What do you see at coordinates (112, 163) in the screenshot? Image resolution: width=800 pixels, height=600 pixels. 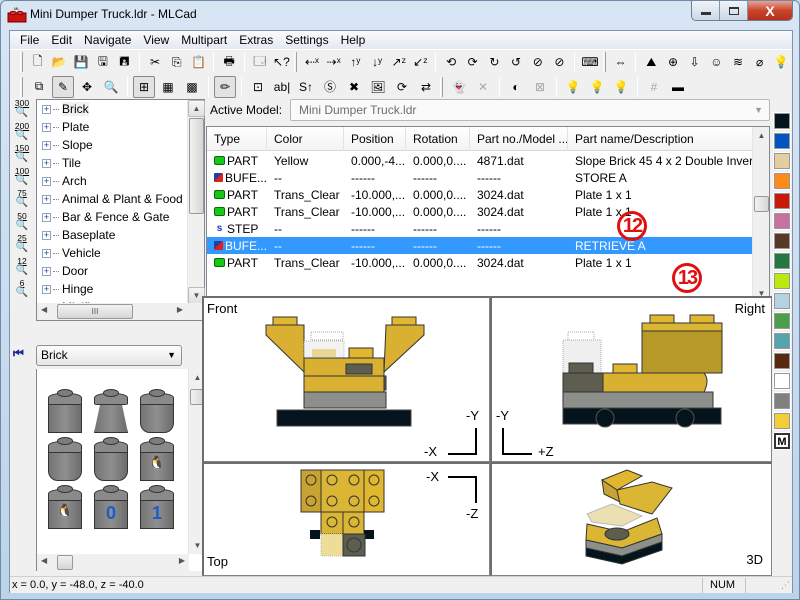 I see `tree-item: + Tile` at bounding box center [112, 163].